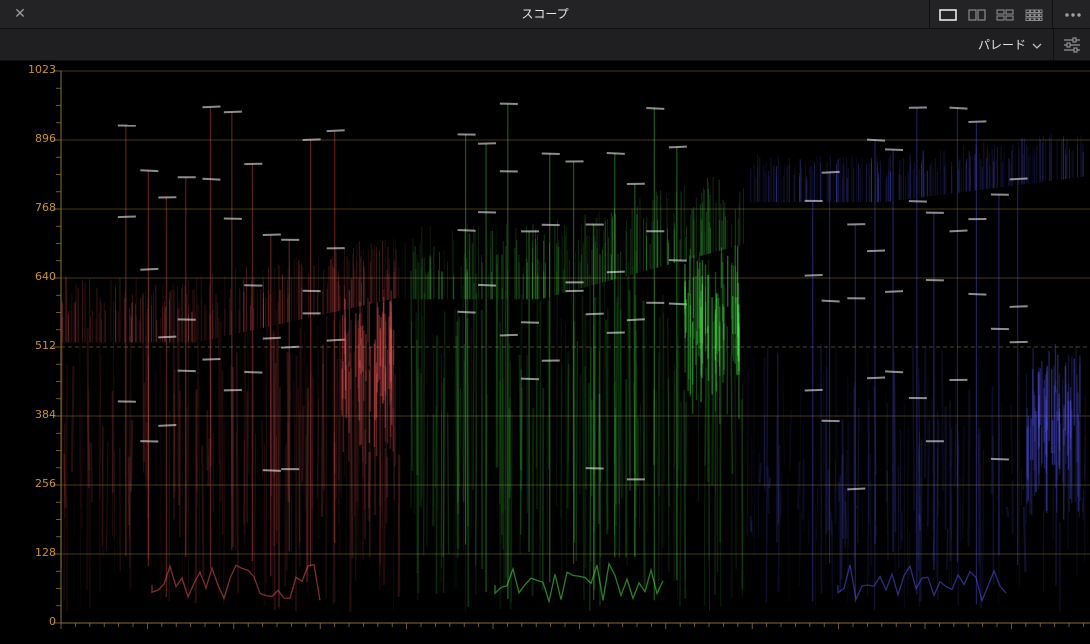 The width and height of the screenshot is (1090, 644). Describe the element at coordinates (977, 15) in the screenshot. I see `dual-layout-icon` at that location.